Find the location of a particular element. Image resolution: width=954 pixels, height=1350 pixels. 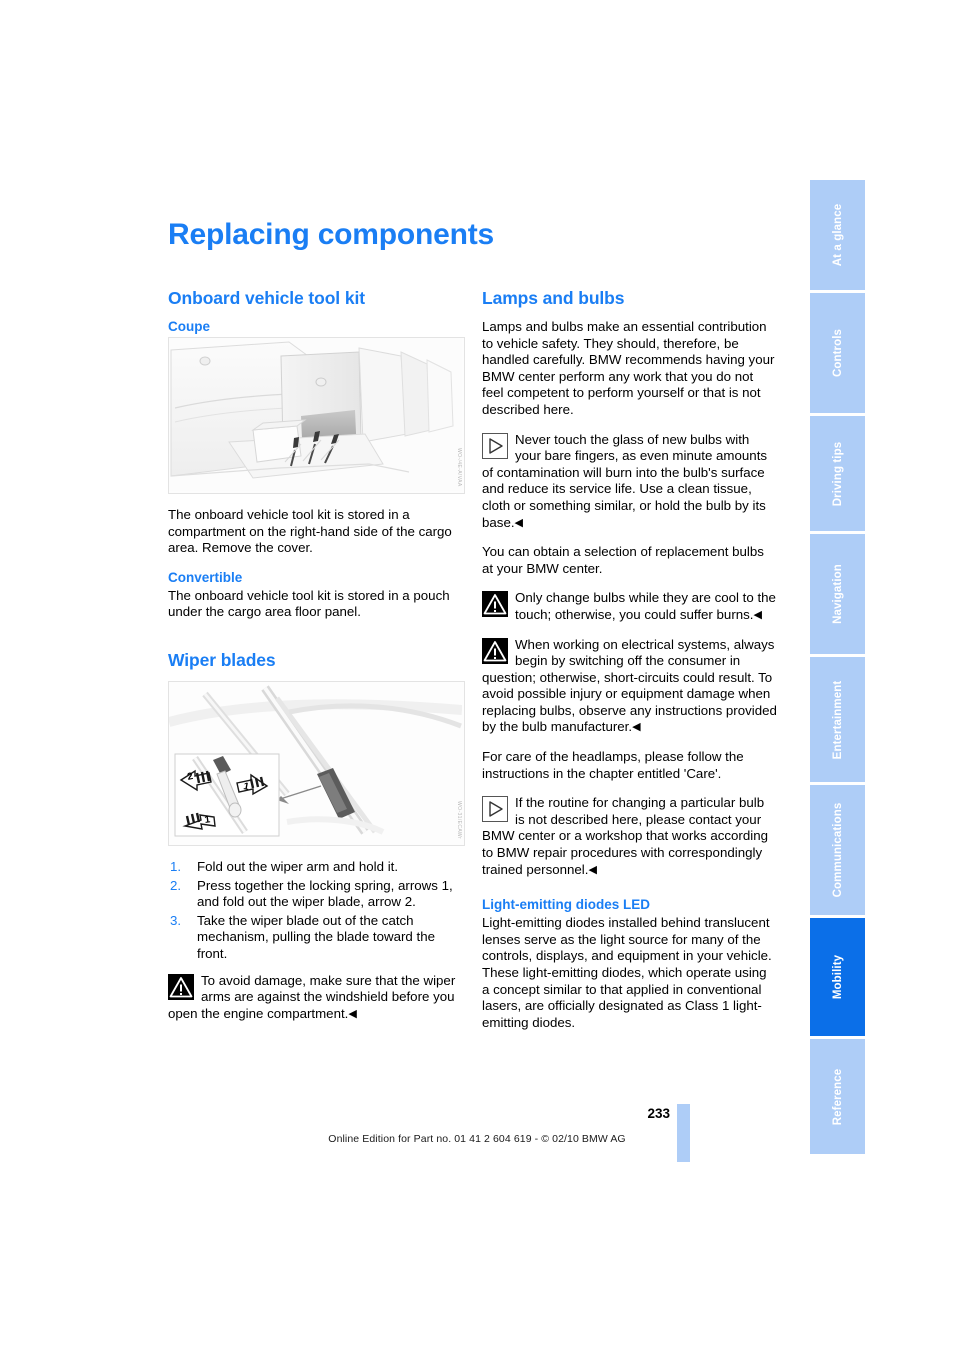

subheading-convertible: Convertible is located at coordinates (205, 577).